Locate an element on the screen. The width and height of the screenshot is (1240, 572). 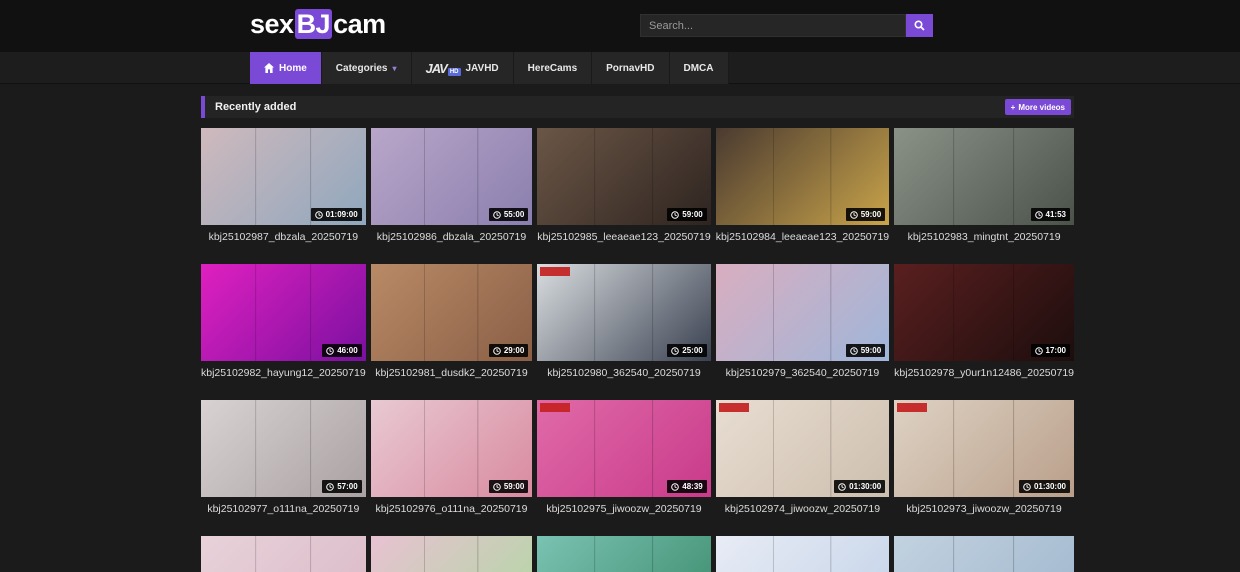
video-title: kbj25102973_jiwoozw_20250719 is located at coordinates (984, 509).